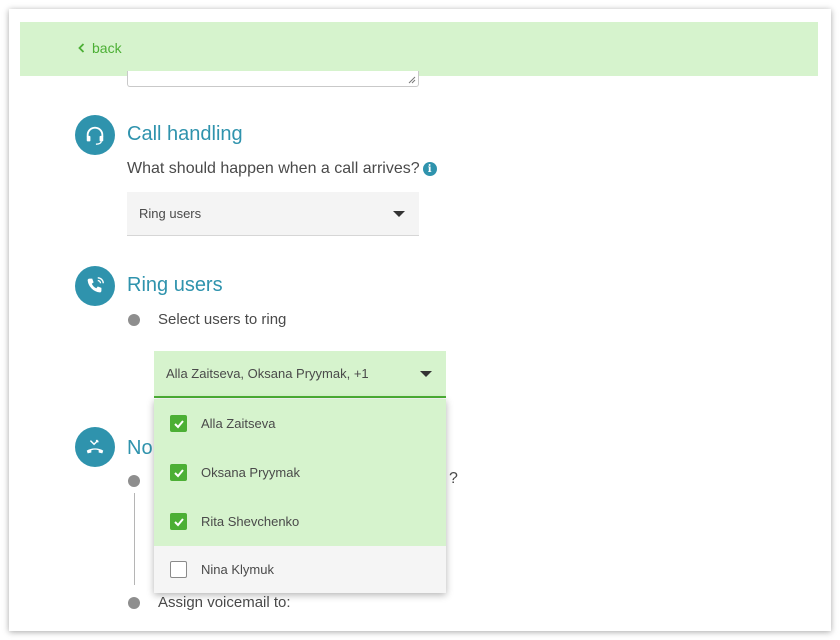  I want to click on select-users-label: Select users to ring, so click(222, 319).